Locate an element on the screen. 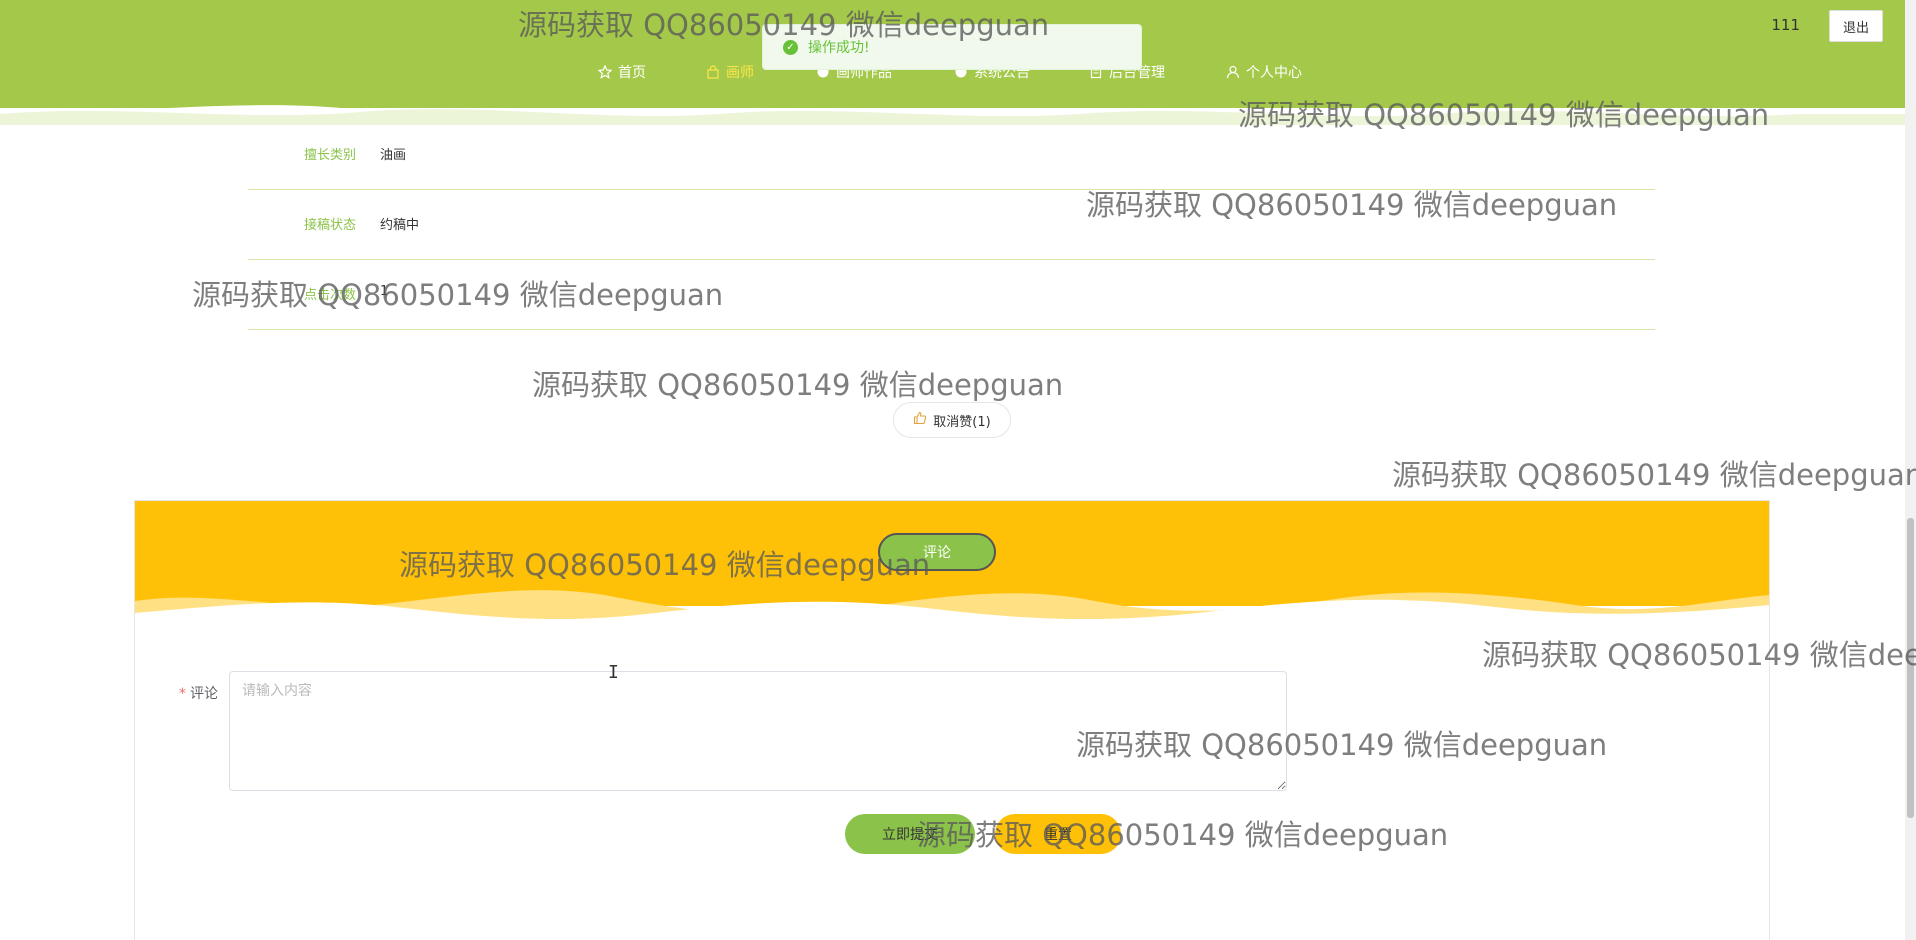  info-value: 1 is located at coordinates (384, 291).